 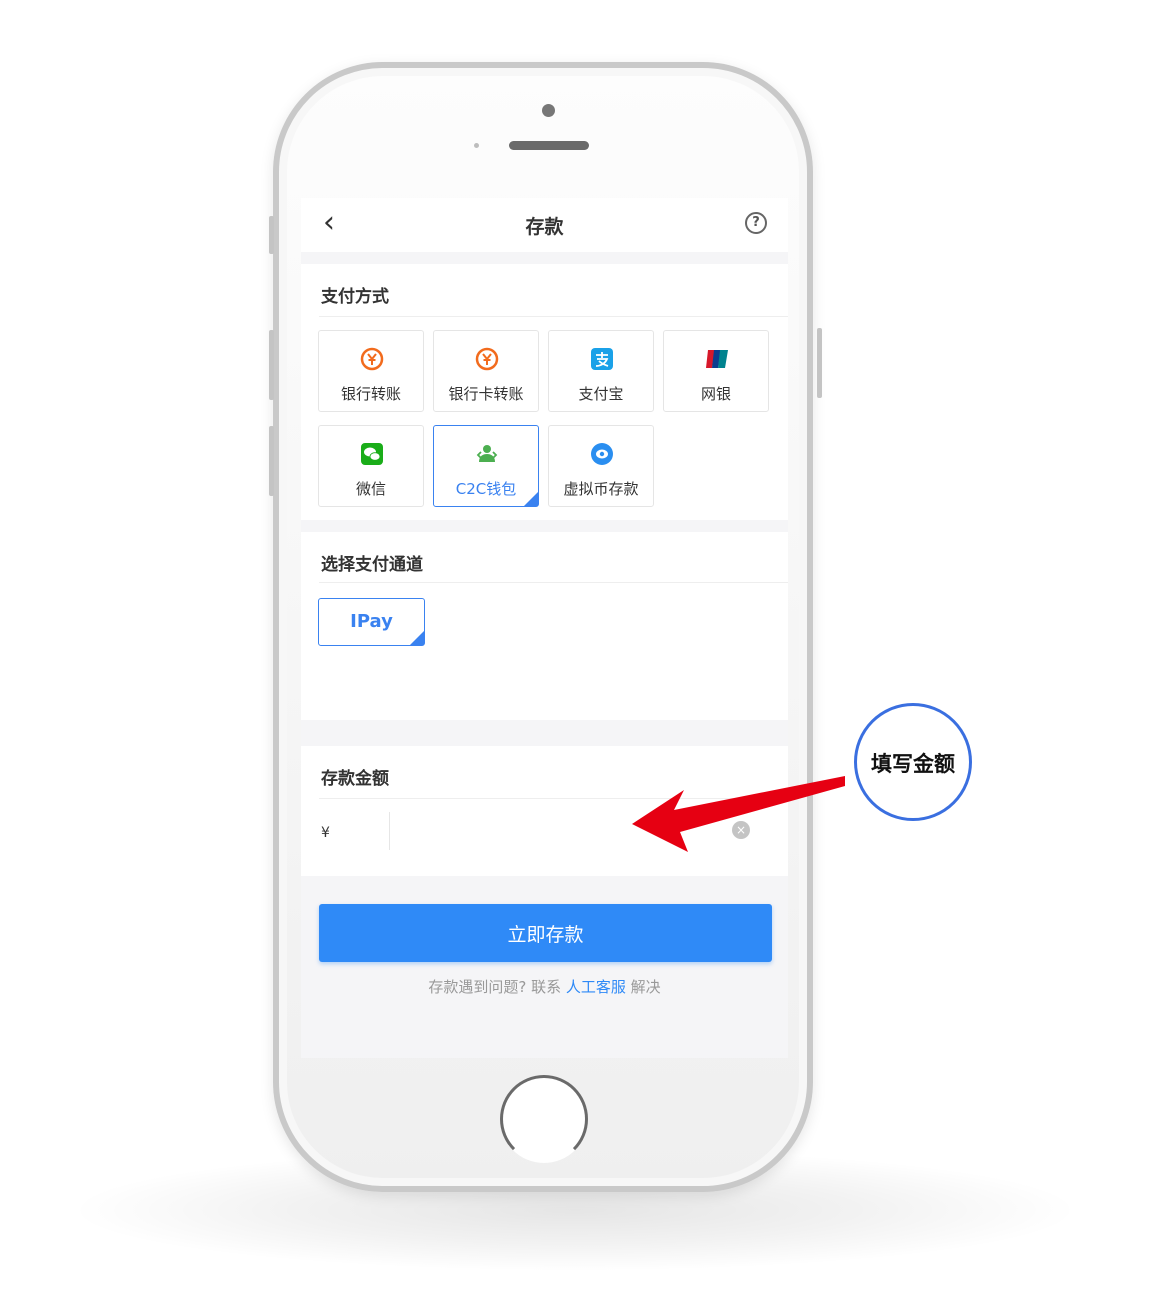 What do you see at coordinates (372, 565) in the screenshot?
I see `channel-title: 选择支付通道` at bounding box center [372, 565].